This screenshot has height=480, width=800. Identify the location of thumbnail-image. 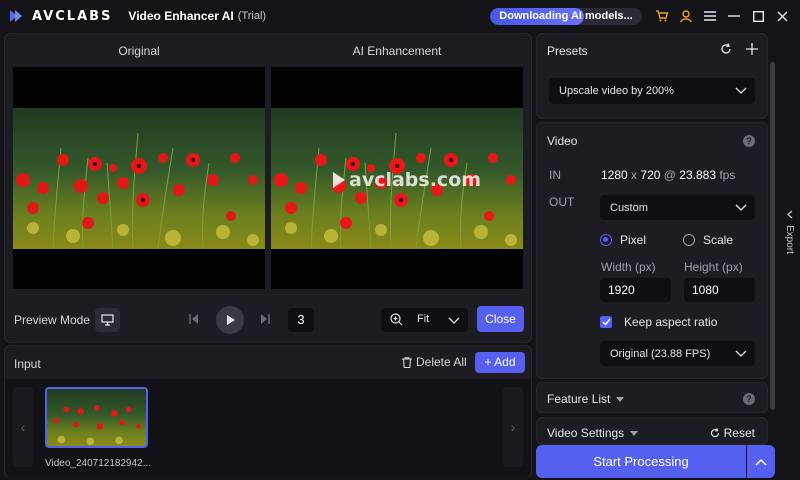
(96, 417).